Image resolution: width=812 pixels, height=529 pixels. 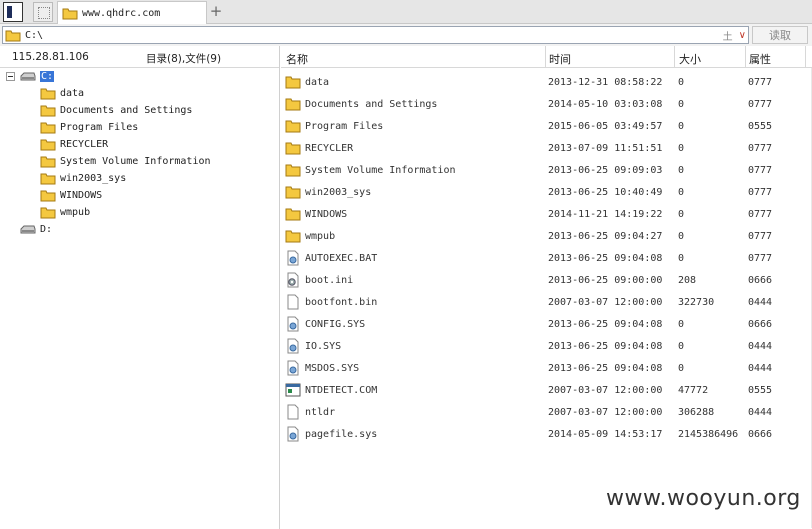 What do you see at coordinates (560, 59) in the screenshot?
I see `column-time-header: 时间` at bounding box center [560, 59].